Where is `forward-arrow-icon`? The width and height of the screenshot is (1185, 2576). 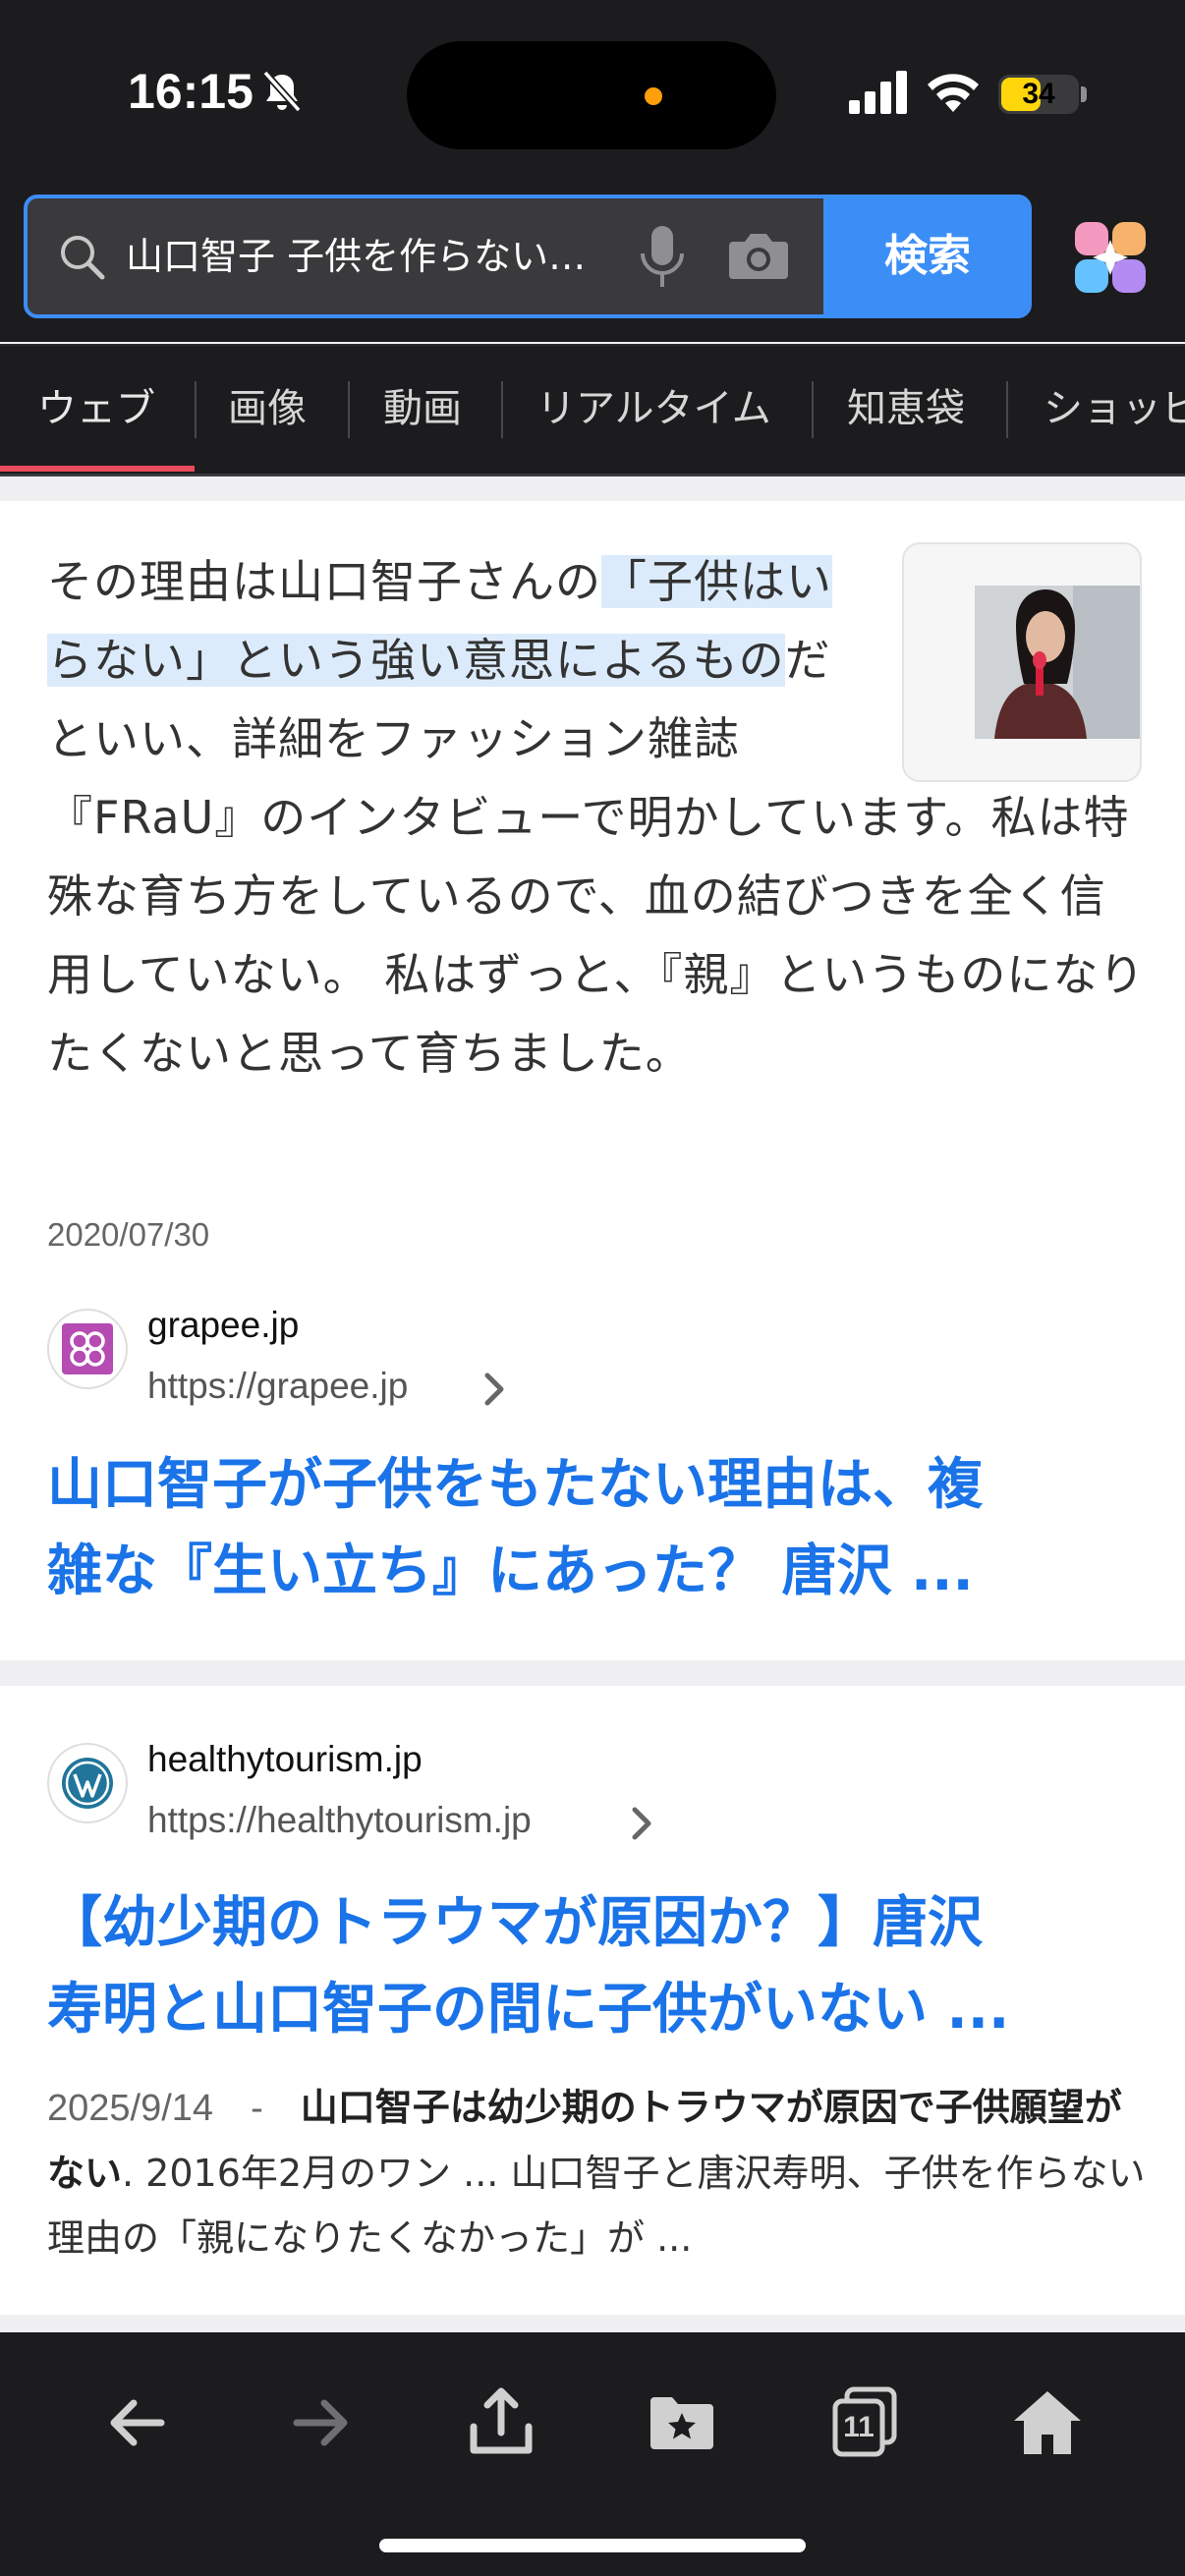
forward-arrow-icon is located at coordinates (320, 2422).